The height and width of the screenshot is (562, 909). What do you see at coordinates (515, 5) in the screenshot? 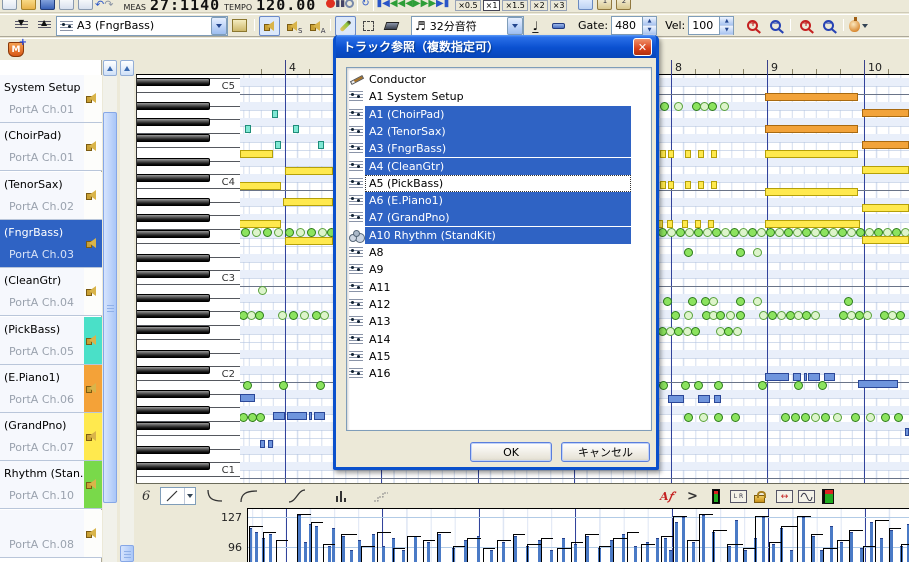
I see `speed-x15-button: ×1.5` at bounding box center [515, 5].